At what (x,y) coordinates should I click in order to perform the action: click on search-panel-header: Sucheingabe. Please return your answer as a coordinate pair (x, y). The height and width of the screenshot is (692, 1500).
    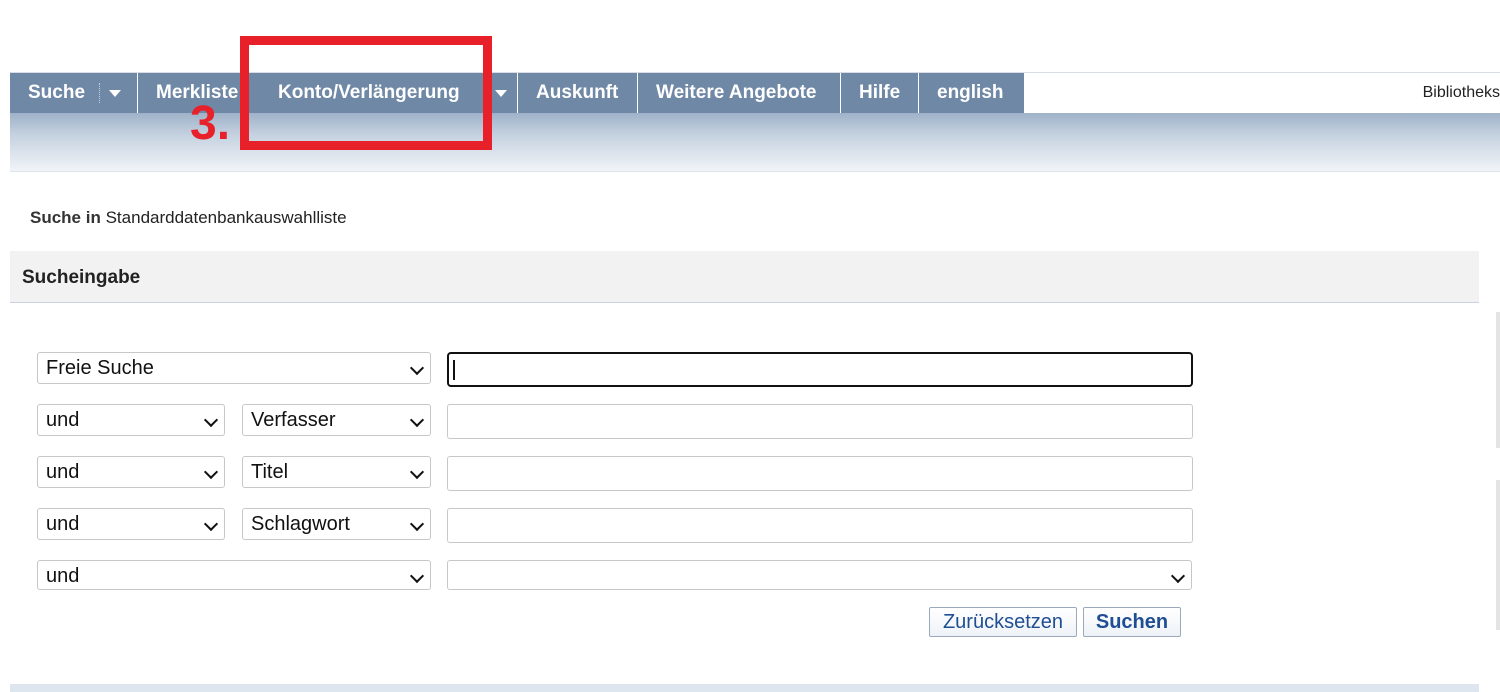
    Looking at the image, I should click on (744, 277).